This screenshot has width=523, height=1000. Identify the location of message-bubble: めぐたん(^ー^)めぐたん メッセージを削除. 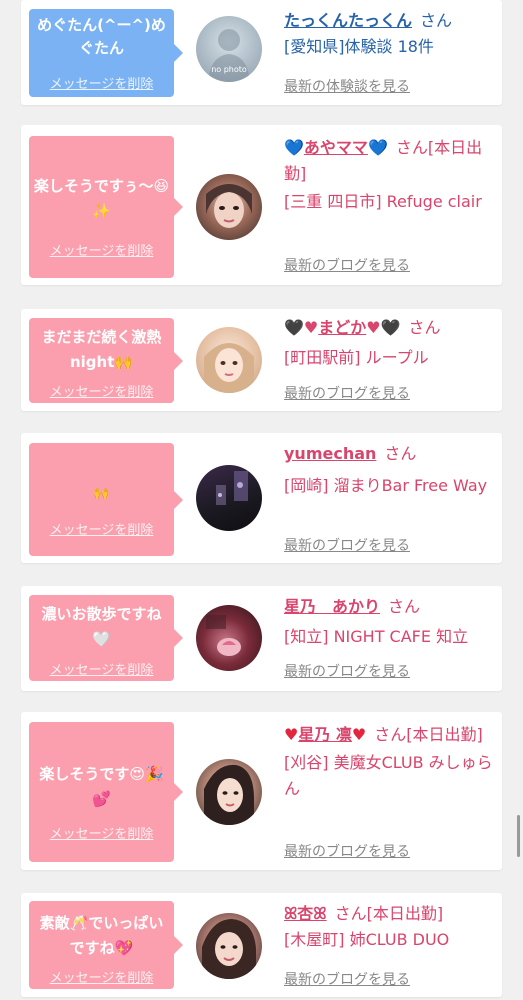
(106, 53).